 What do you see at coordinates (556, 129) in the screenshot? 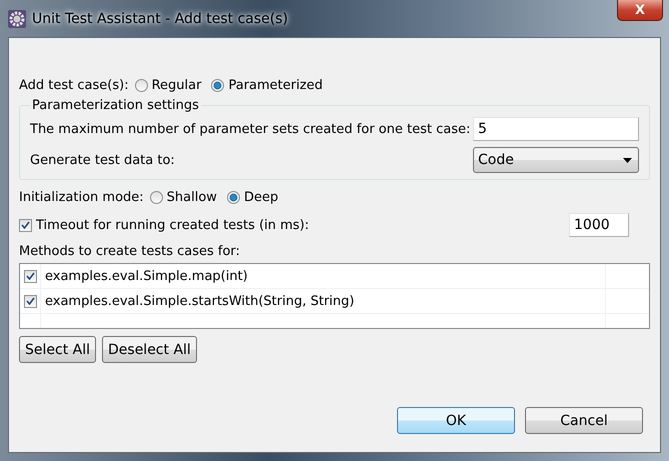
I see `input-field: 5` at bounding box center [556, 129].